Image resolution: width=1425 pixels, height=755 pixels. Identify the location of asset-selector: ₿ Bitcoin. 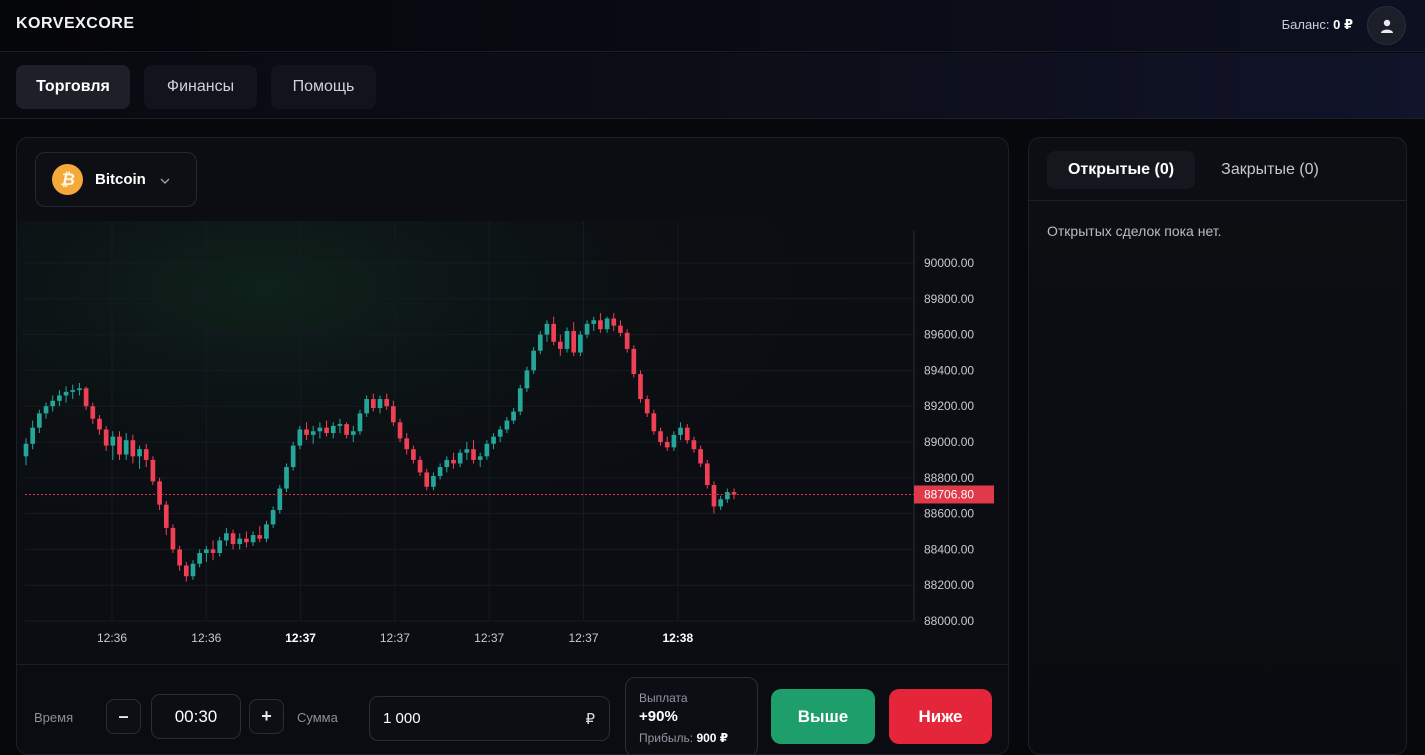
(116, 179).